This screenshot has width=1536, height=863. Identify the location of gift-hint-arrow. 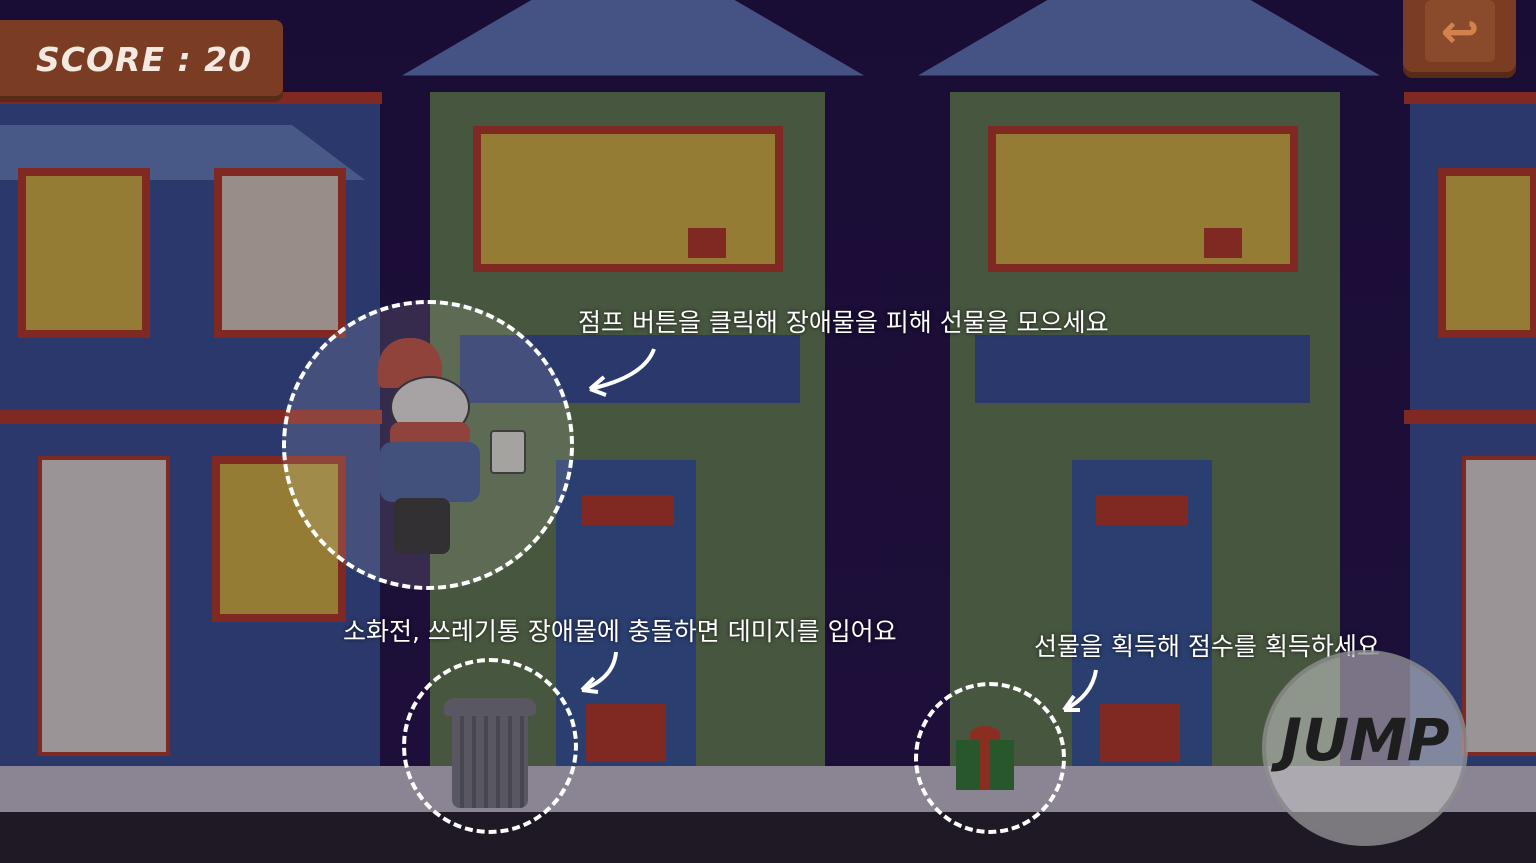
(1080, 690).